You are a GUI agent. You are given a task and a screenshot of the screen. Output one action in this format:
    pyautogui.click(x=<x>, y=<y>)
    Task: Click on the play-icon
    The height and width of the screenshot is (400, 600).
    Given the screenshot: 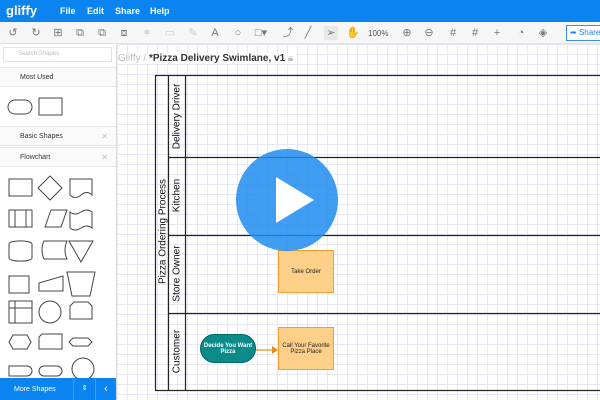 What is the action you would take?
    pyautogui.click(x=295, y=200)
    